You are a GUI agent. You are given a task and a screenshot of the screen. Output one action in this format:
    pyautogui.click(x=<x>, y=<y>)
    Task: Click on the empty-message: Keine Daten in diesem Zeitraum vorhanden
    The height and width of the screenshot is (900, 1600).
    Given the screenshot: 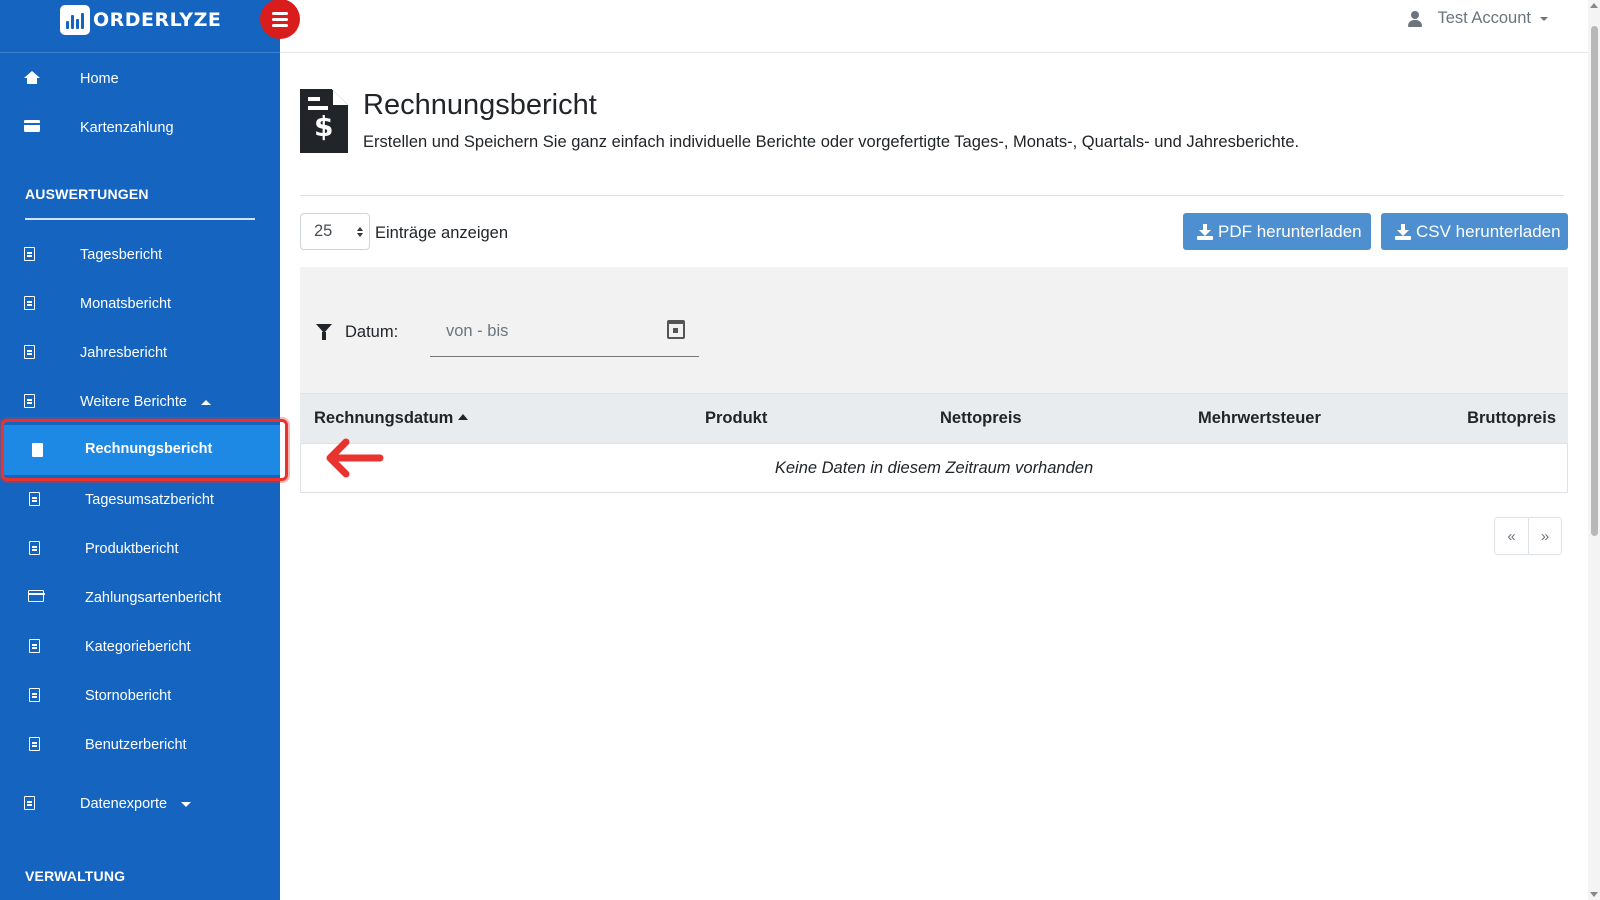 What is the action you would take?
    pyautogui.click(x=934, y=467)
    